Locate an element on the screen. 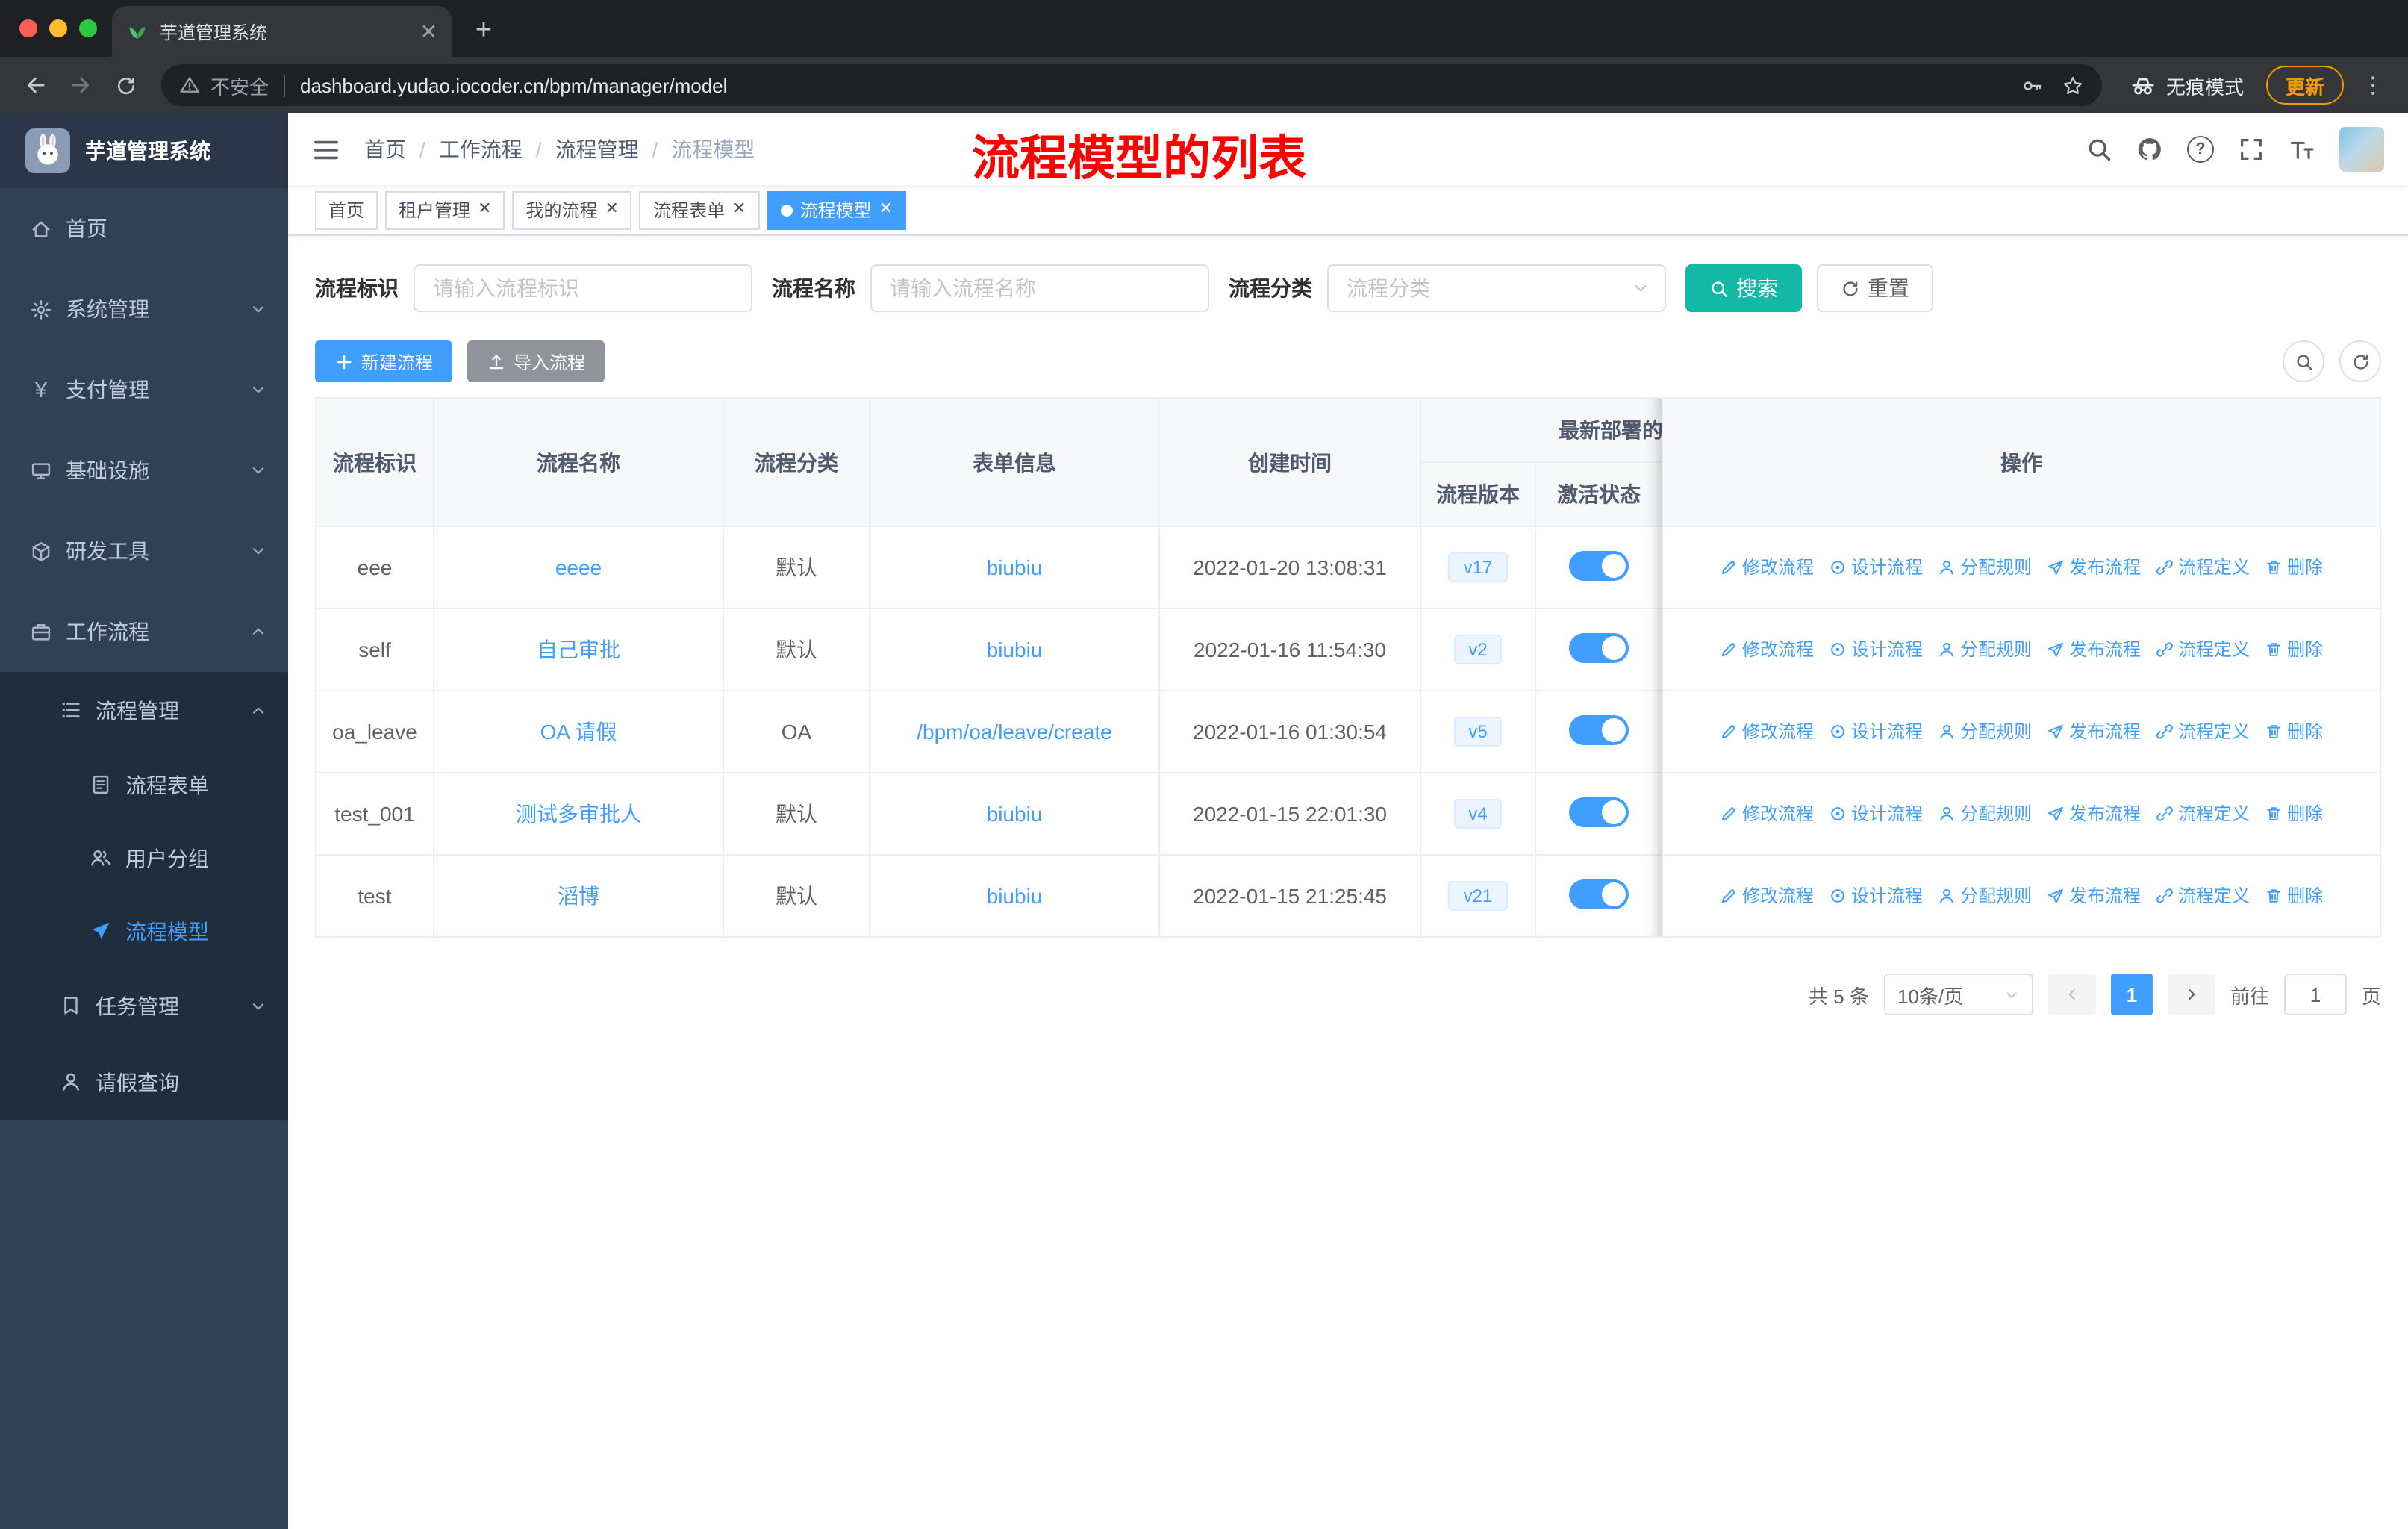 The width and height of the screenshot is (2408, 1529). tag-tenant-management: 租户管理 ✕ is located at coordinates (445, 209).